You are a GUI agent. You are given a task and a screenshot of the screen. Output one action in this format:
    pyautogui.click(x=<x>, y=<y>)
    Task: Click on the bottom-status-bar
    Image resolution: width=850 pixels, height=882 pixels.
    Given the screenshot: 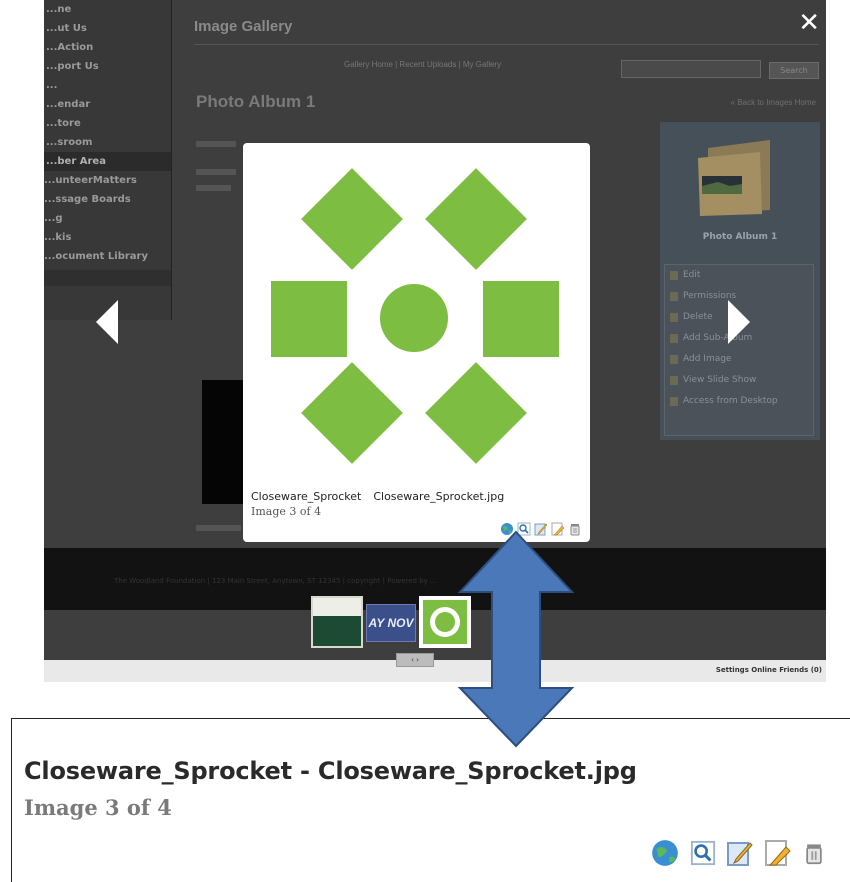 What is the action you would take?
    pyautogui.click(x=435, y=671)
    